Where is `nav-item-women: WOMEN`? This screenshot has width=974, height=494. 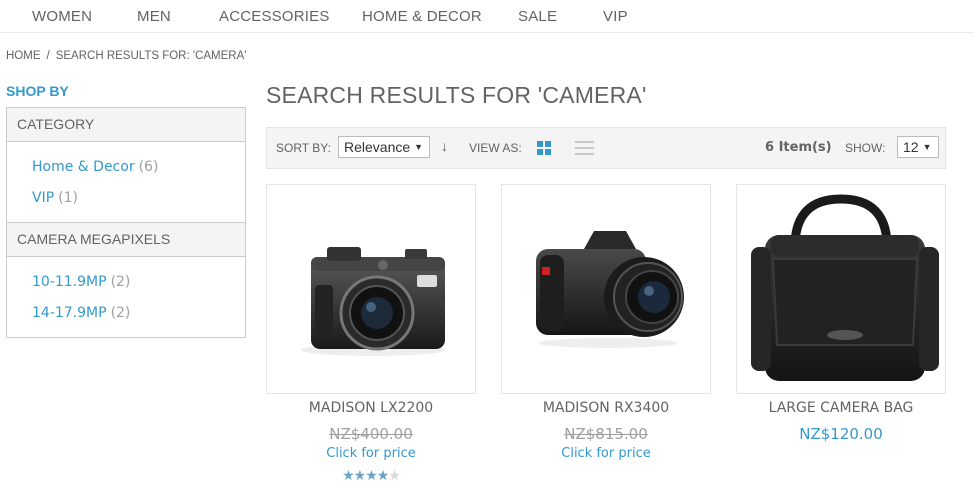 nav-item-women: WOMEN is located at coordinates (62, 16).